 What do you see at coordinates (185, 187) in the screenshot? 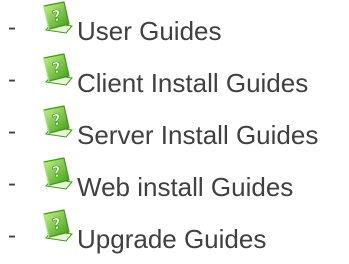
I see `web-install-guides-link: Web install Guides` at bounding box center [185, 187].